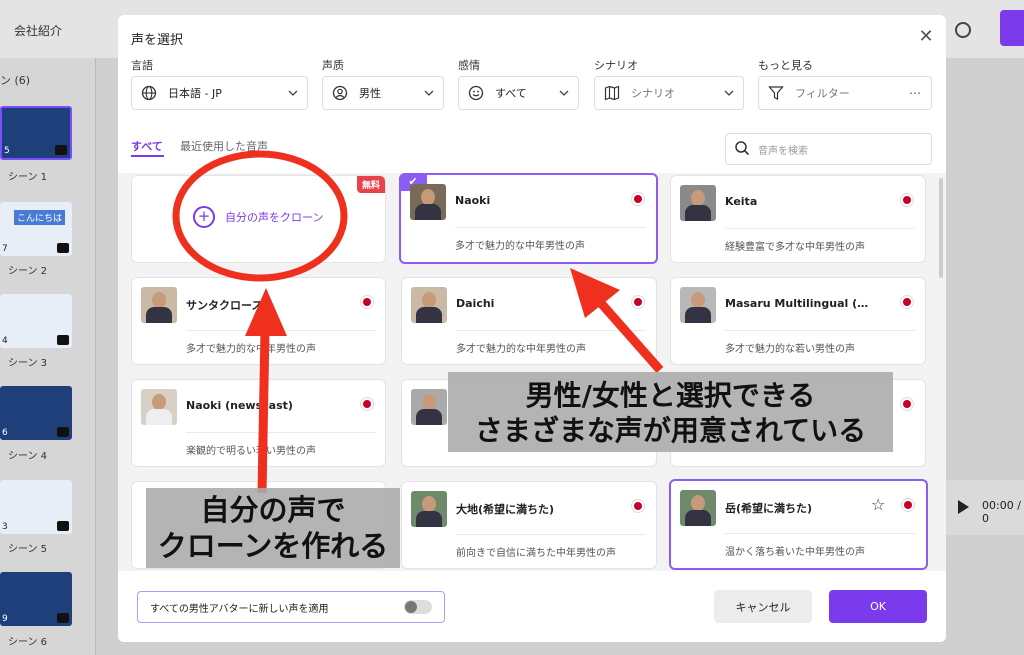  What do you see at coordinates (36, 133) in the screenshot?
I see `scene-thumbnail: 5` at bounding box center [36, 133].